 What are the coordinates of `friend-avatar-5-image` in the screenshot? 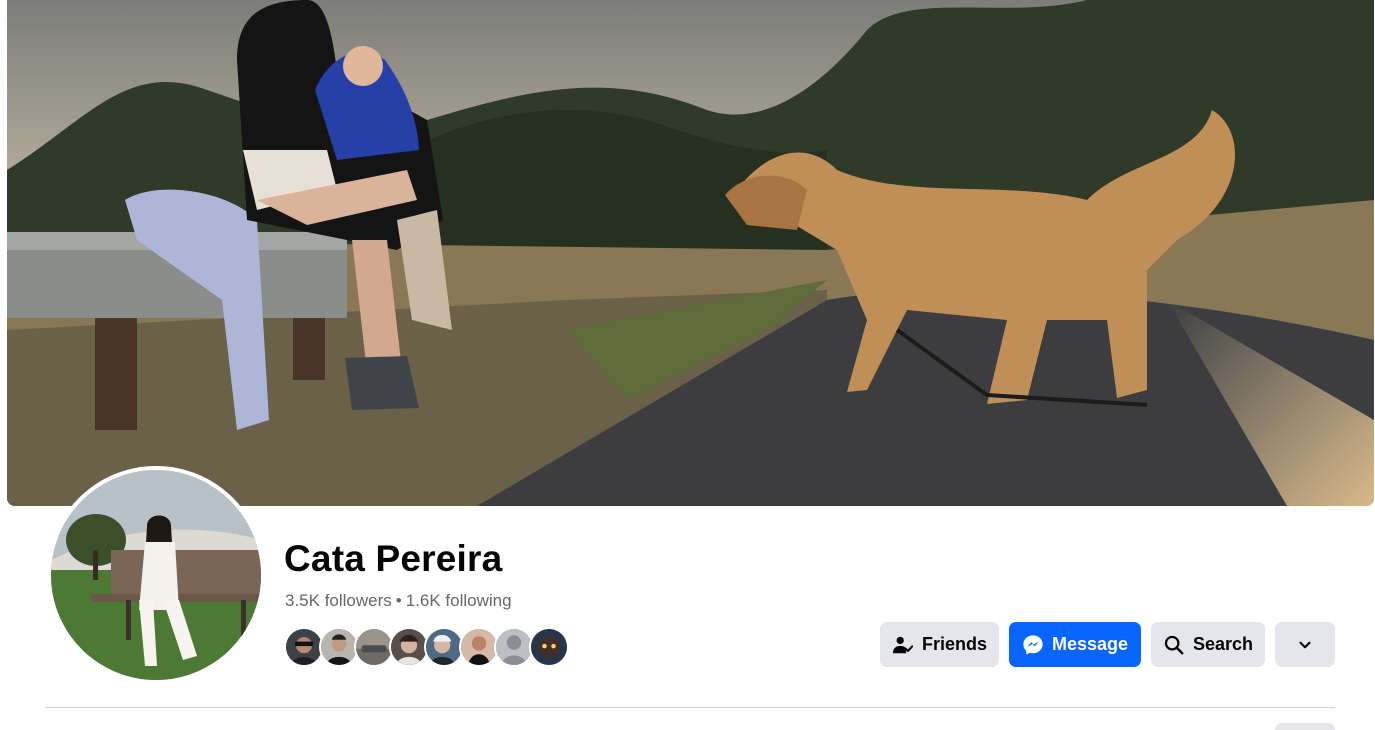 It's located at (444, 647).